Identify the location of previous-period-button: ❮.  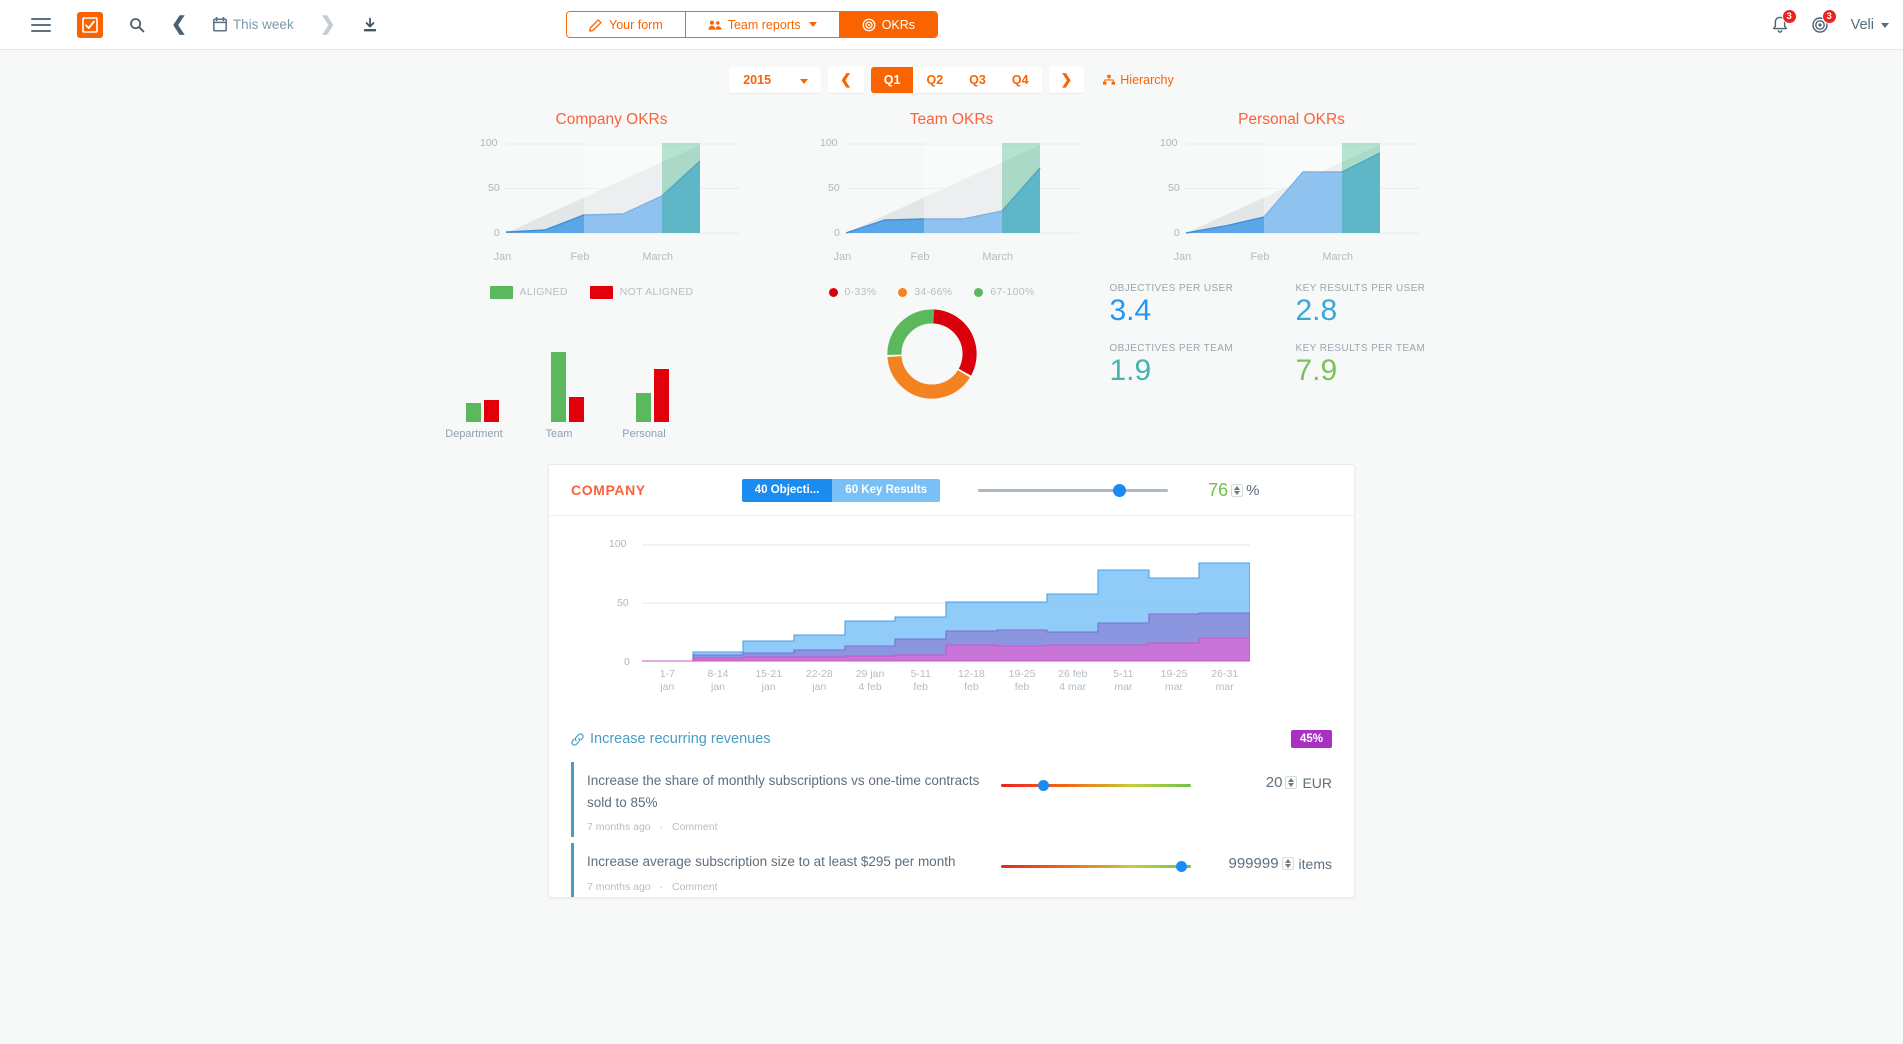
(179, 25).